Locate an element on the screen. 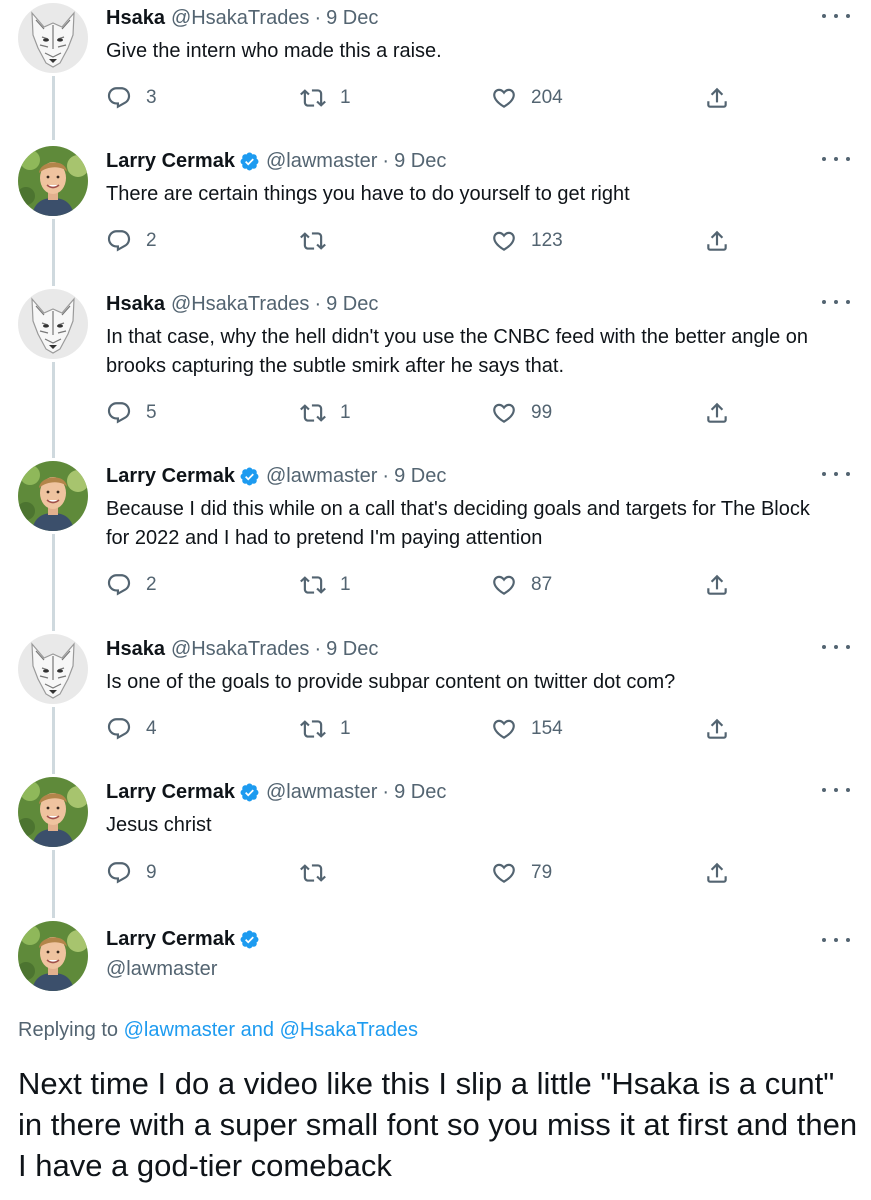 The image size is (871, 1200). replying-and: and is located at coordinates (257, 1030).